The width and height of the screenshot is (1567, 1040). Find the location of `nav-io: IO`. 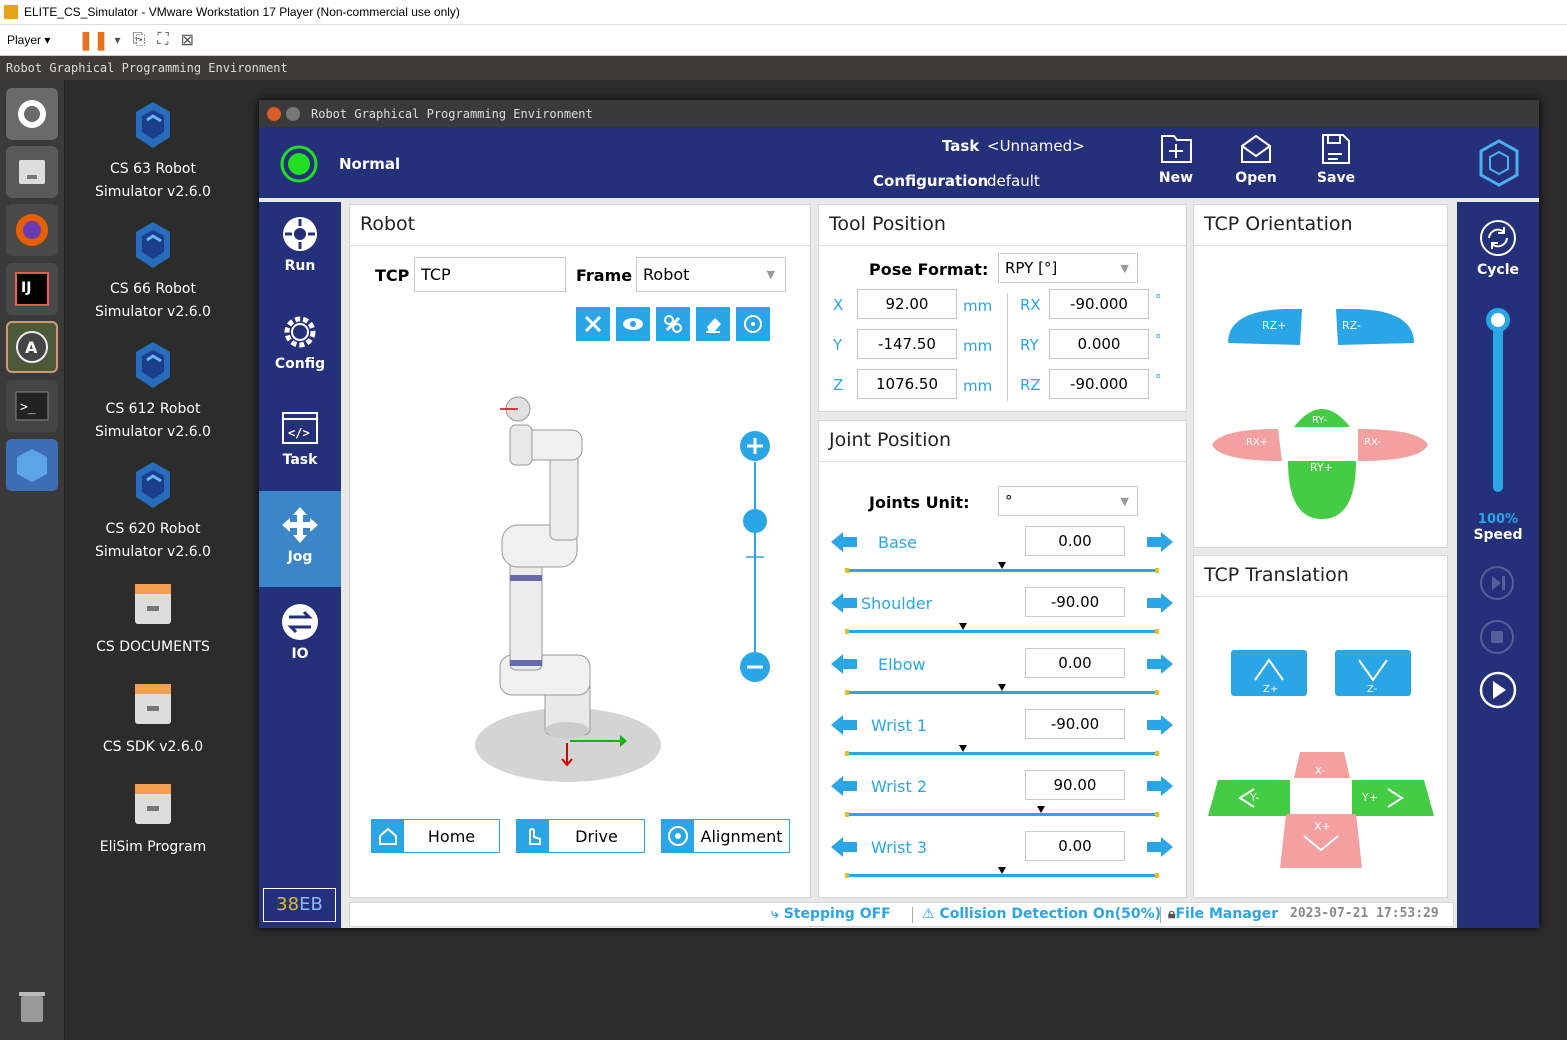

nav-io: IO is located at coordinates (300, 650).